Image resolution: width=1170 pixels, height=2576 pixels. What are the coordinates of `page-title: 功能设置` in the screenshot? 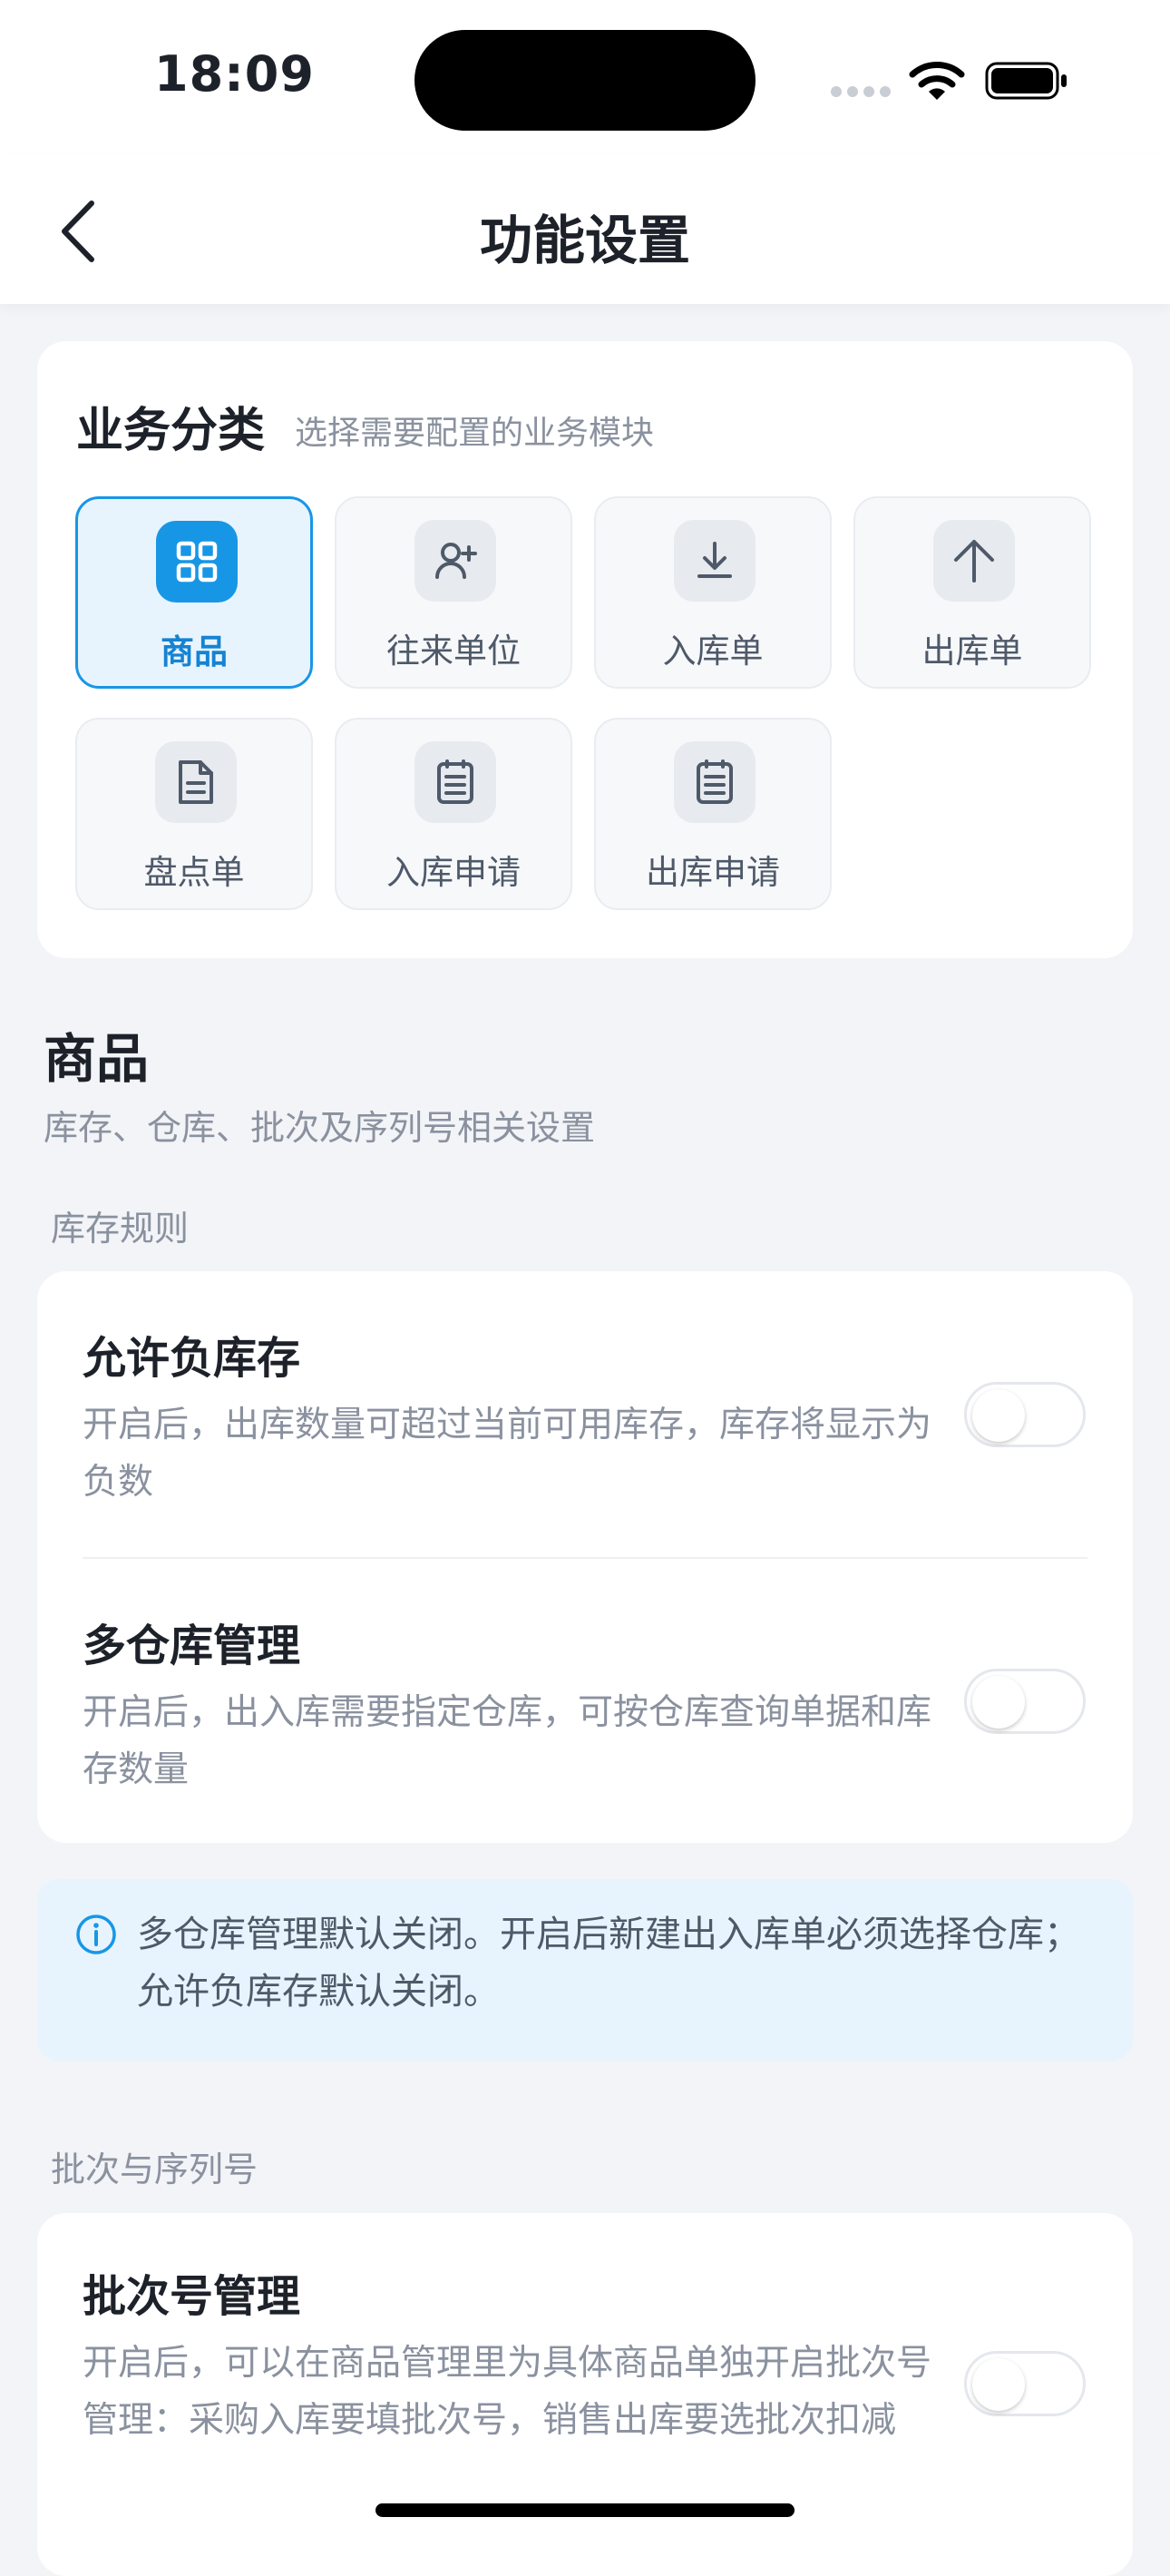 It's located at (584, 240).